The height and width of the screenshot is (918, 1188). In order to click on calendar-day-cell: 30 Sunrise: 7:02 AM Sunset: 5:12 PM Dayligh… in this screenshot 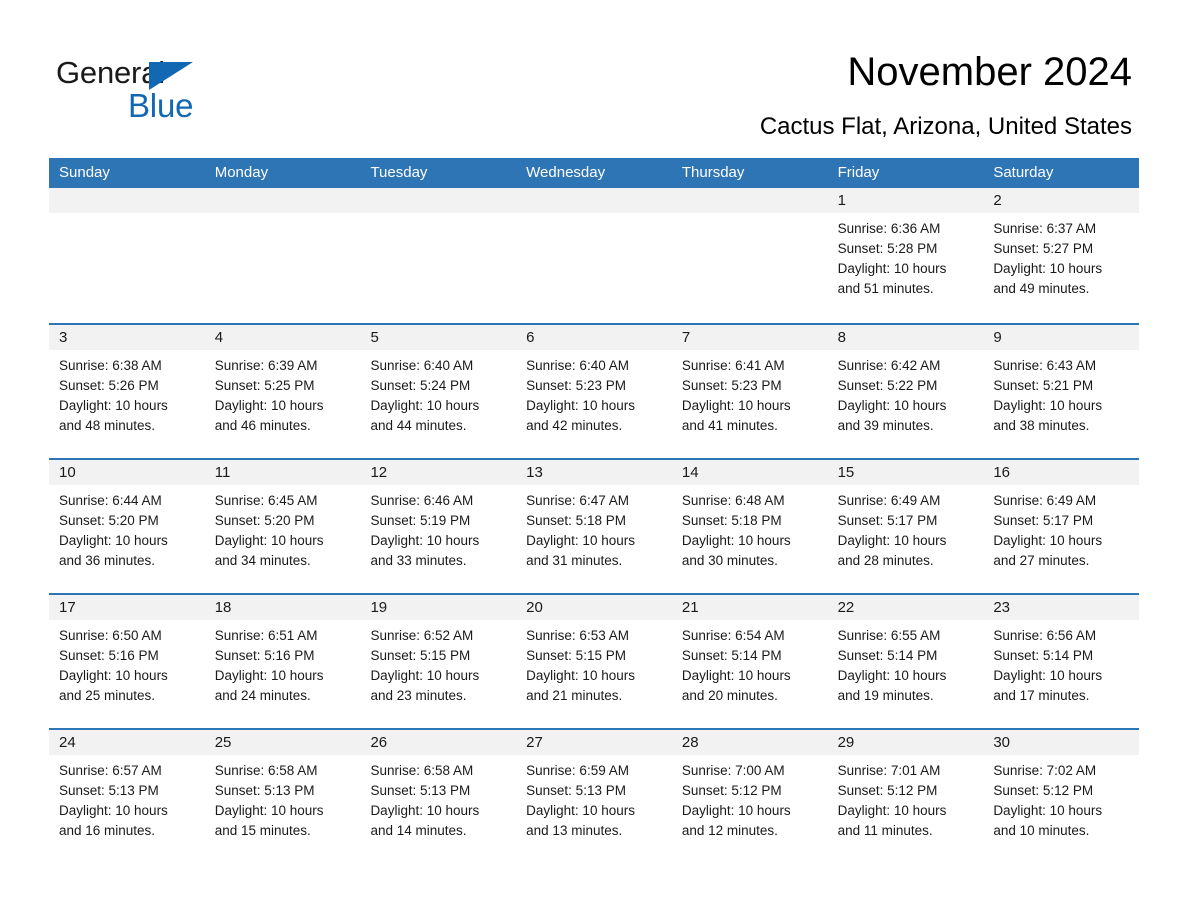, I will do `click(1061, 796)`.